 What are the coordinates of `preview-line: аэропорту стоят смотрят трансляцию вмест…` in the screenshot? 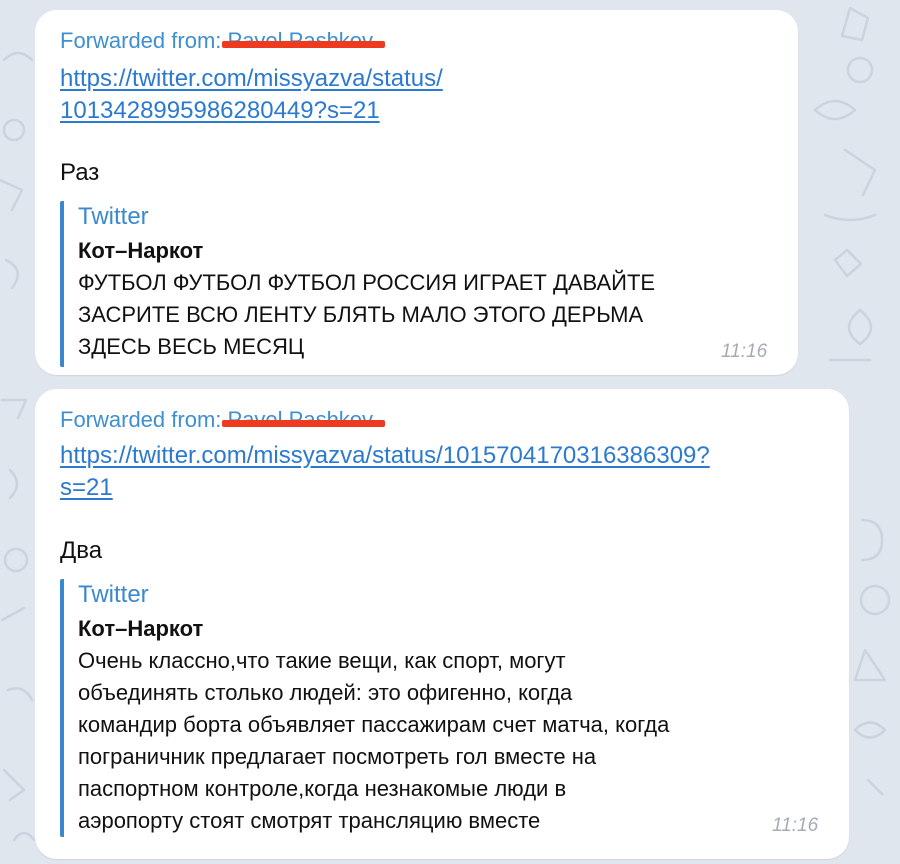 It's located at (309, 820).